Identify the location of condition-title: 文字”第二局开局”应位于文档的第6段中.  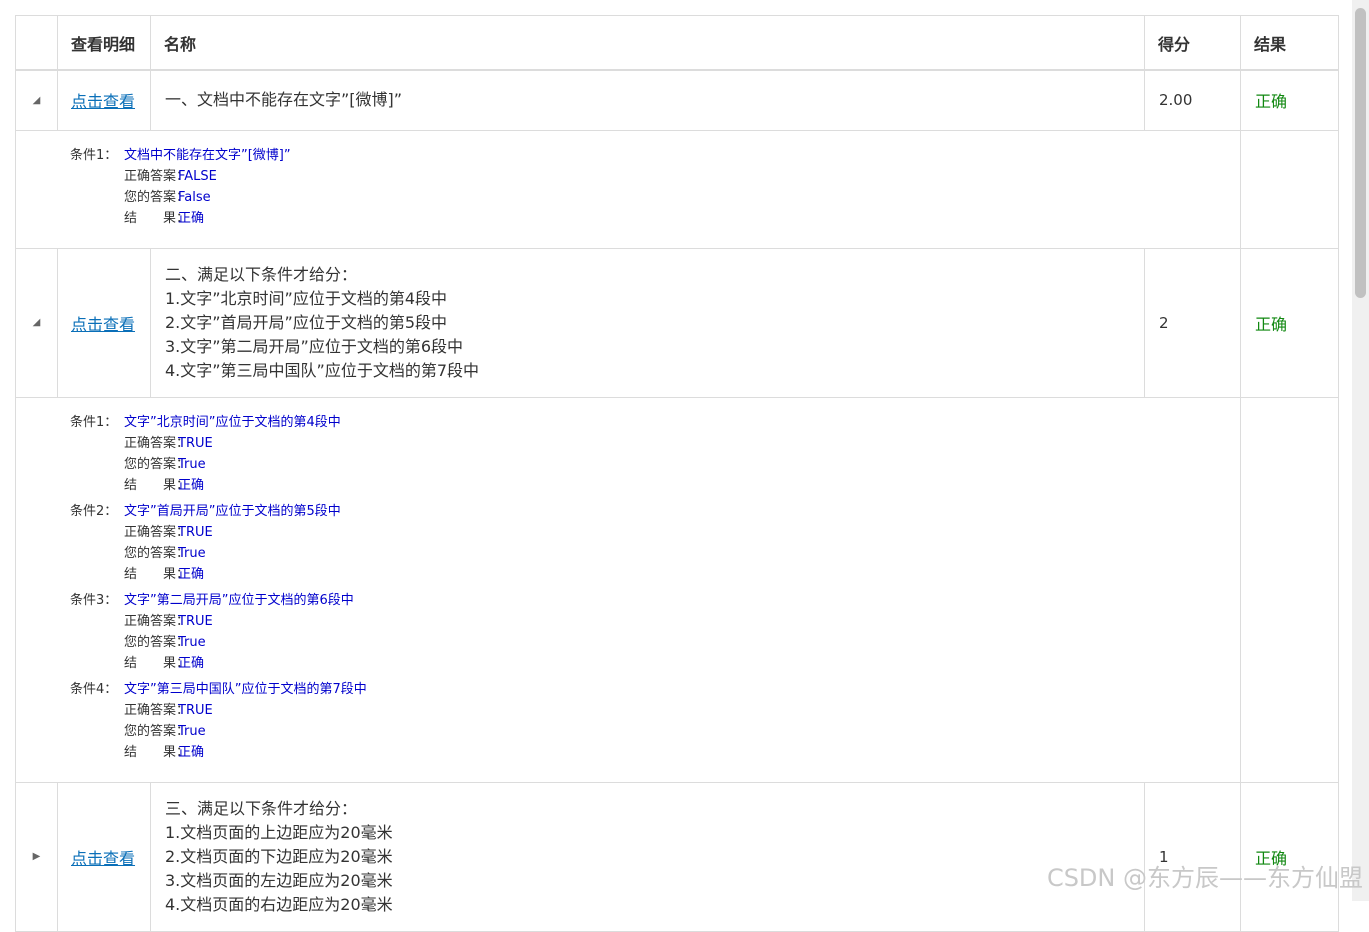
(239, 600).